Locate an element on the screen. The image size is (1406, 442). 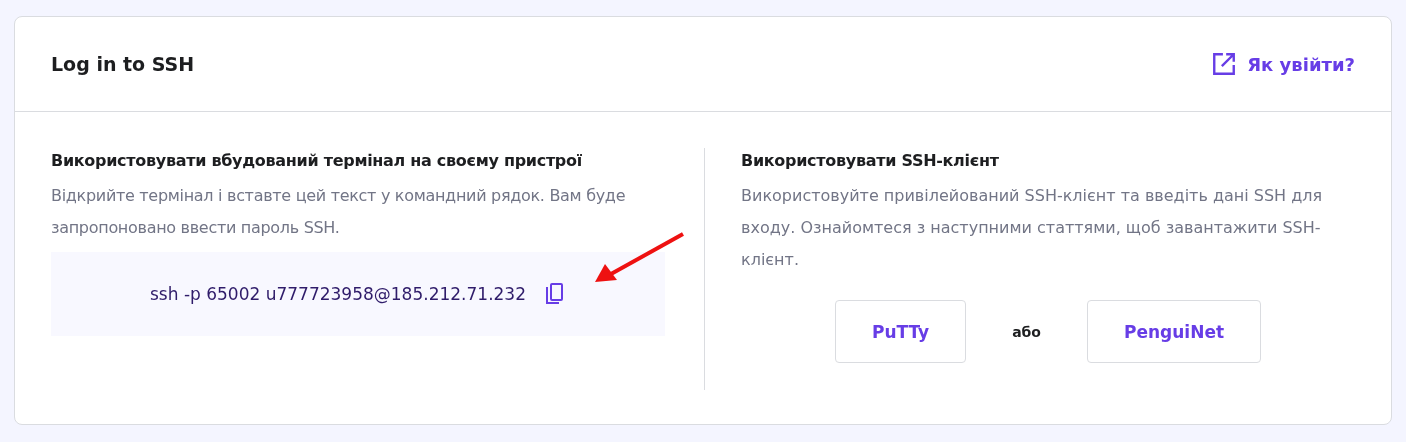
client-button: PuTTy is located at coordinates (900, 331).